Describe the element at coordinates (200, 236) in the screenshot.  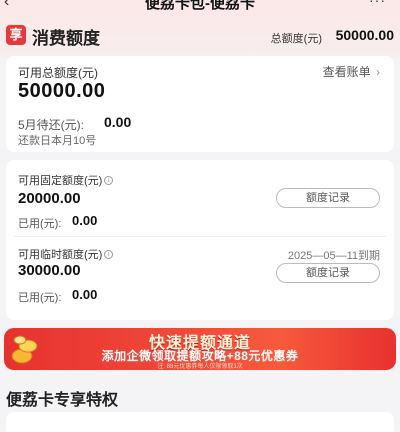
I see `divider` at that location.